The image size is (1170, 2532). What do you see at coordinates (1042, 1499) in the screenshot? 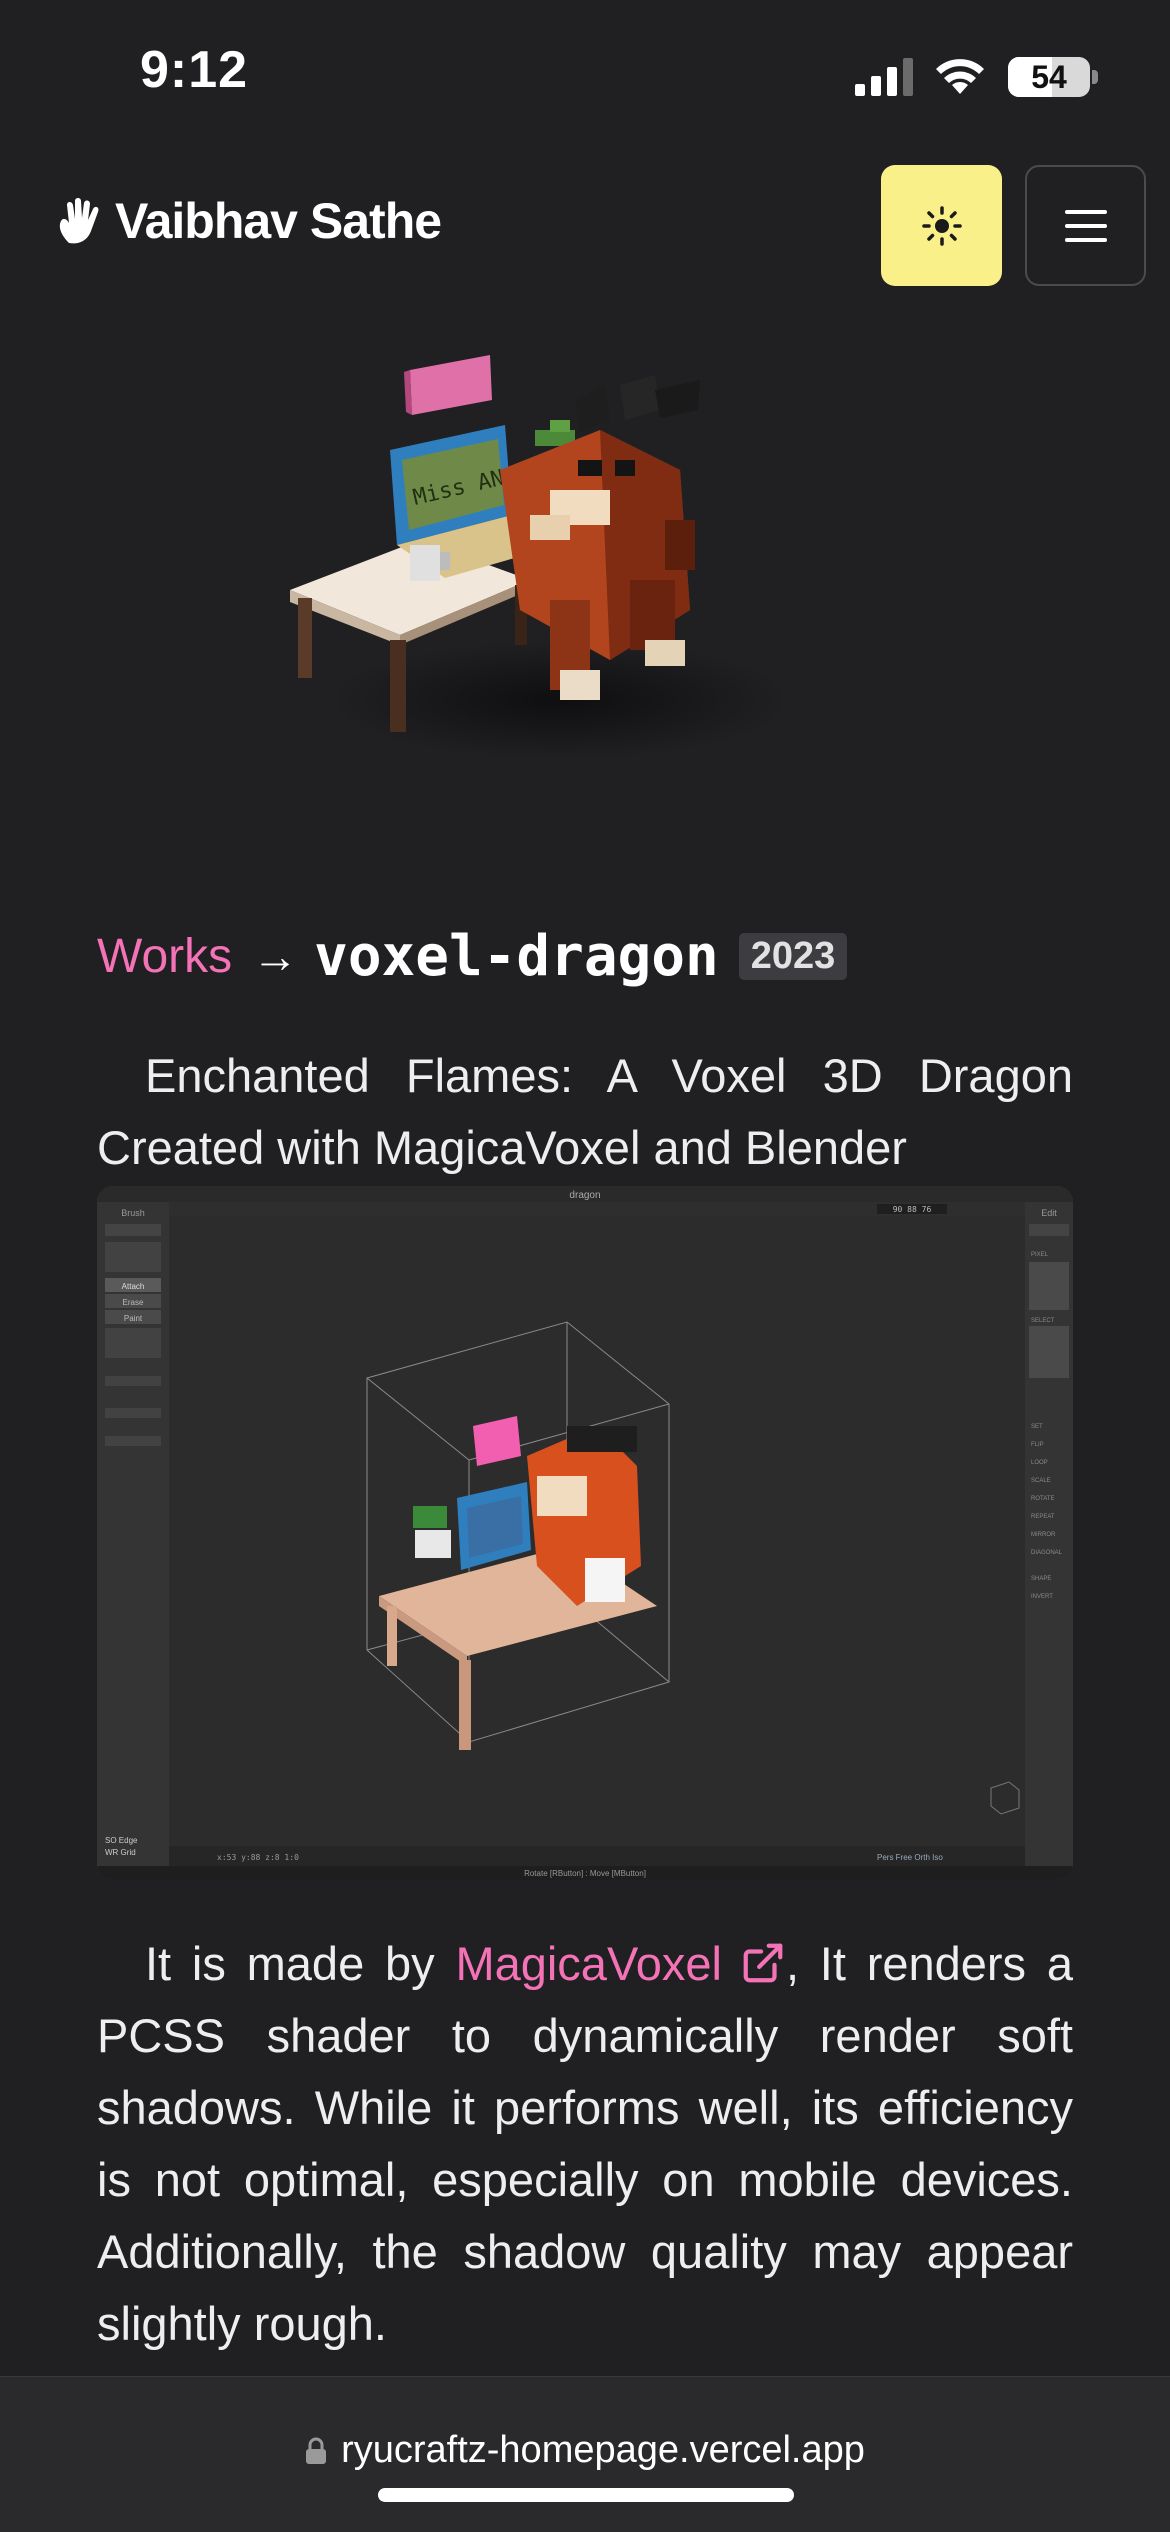
I see `editor-right-section-6: ROTATE` at bounding box center [1042, 1499].